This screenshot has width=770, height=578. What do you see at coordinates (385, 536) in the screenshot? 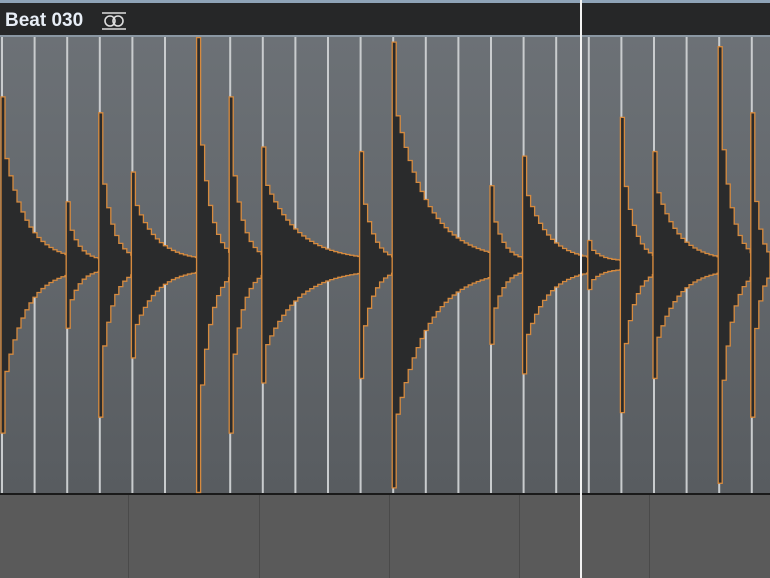
I see `empty-track-lane` at bounding box center [385, 536].